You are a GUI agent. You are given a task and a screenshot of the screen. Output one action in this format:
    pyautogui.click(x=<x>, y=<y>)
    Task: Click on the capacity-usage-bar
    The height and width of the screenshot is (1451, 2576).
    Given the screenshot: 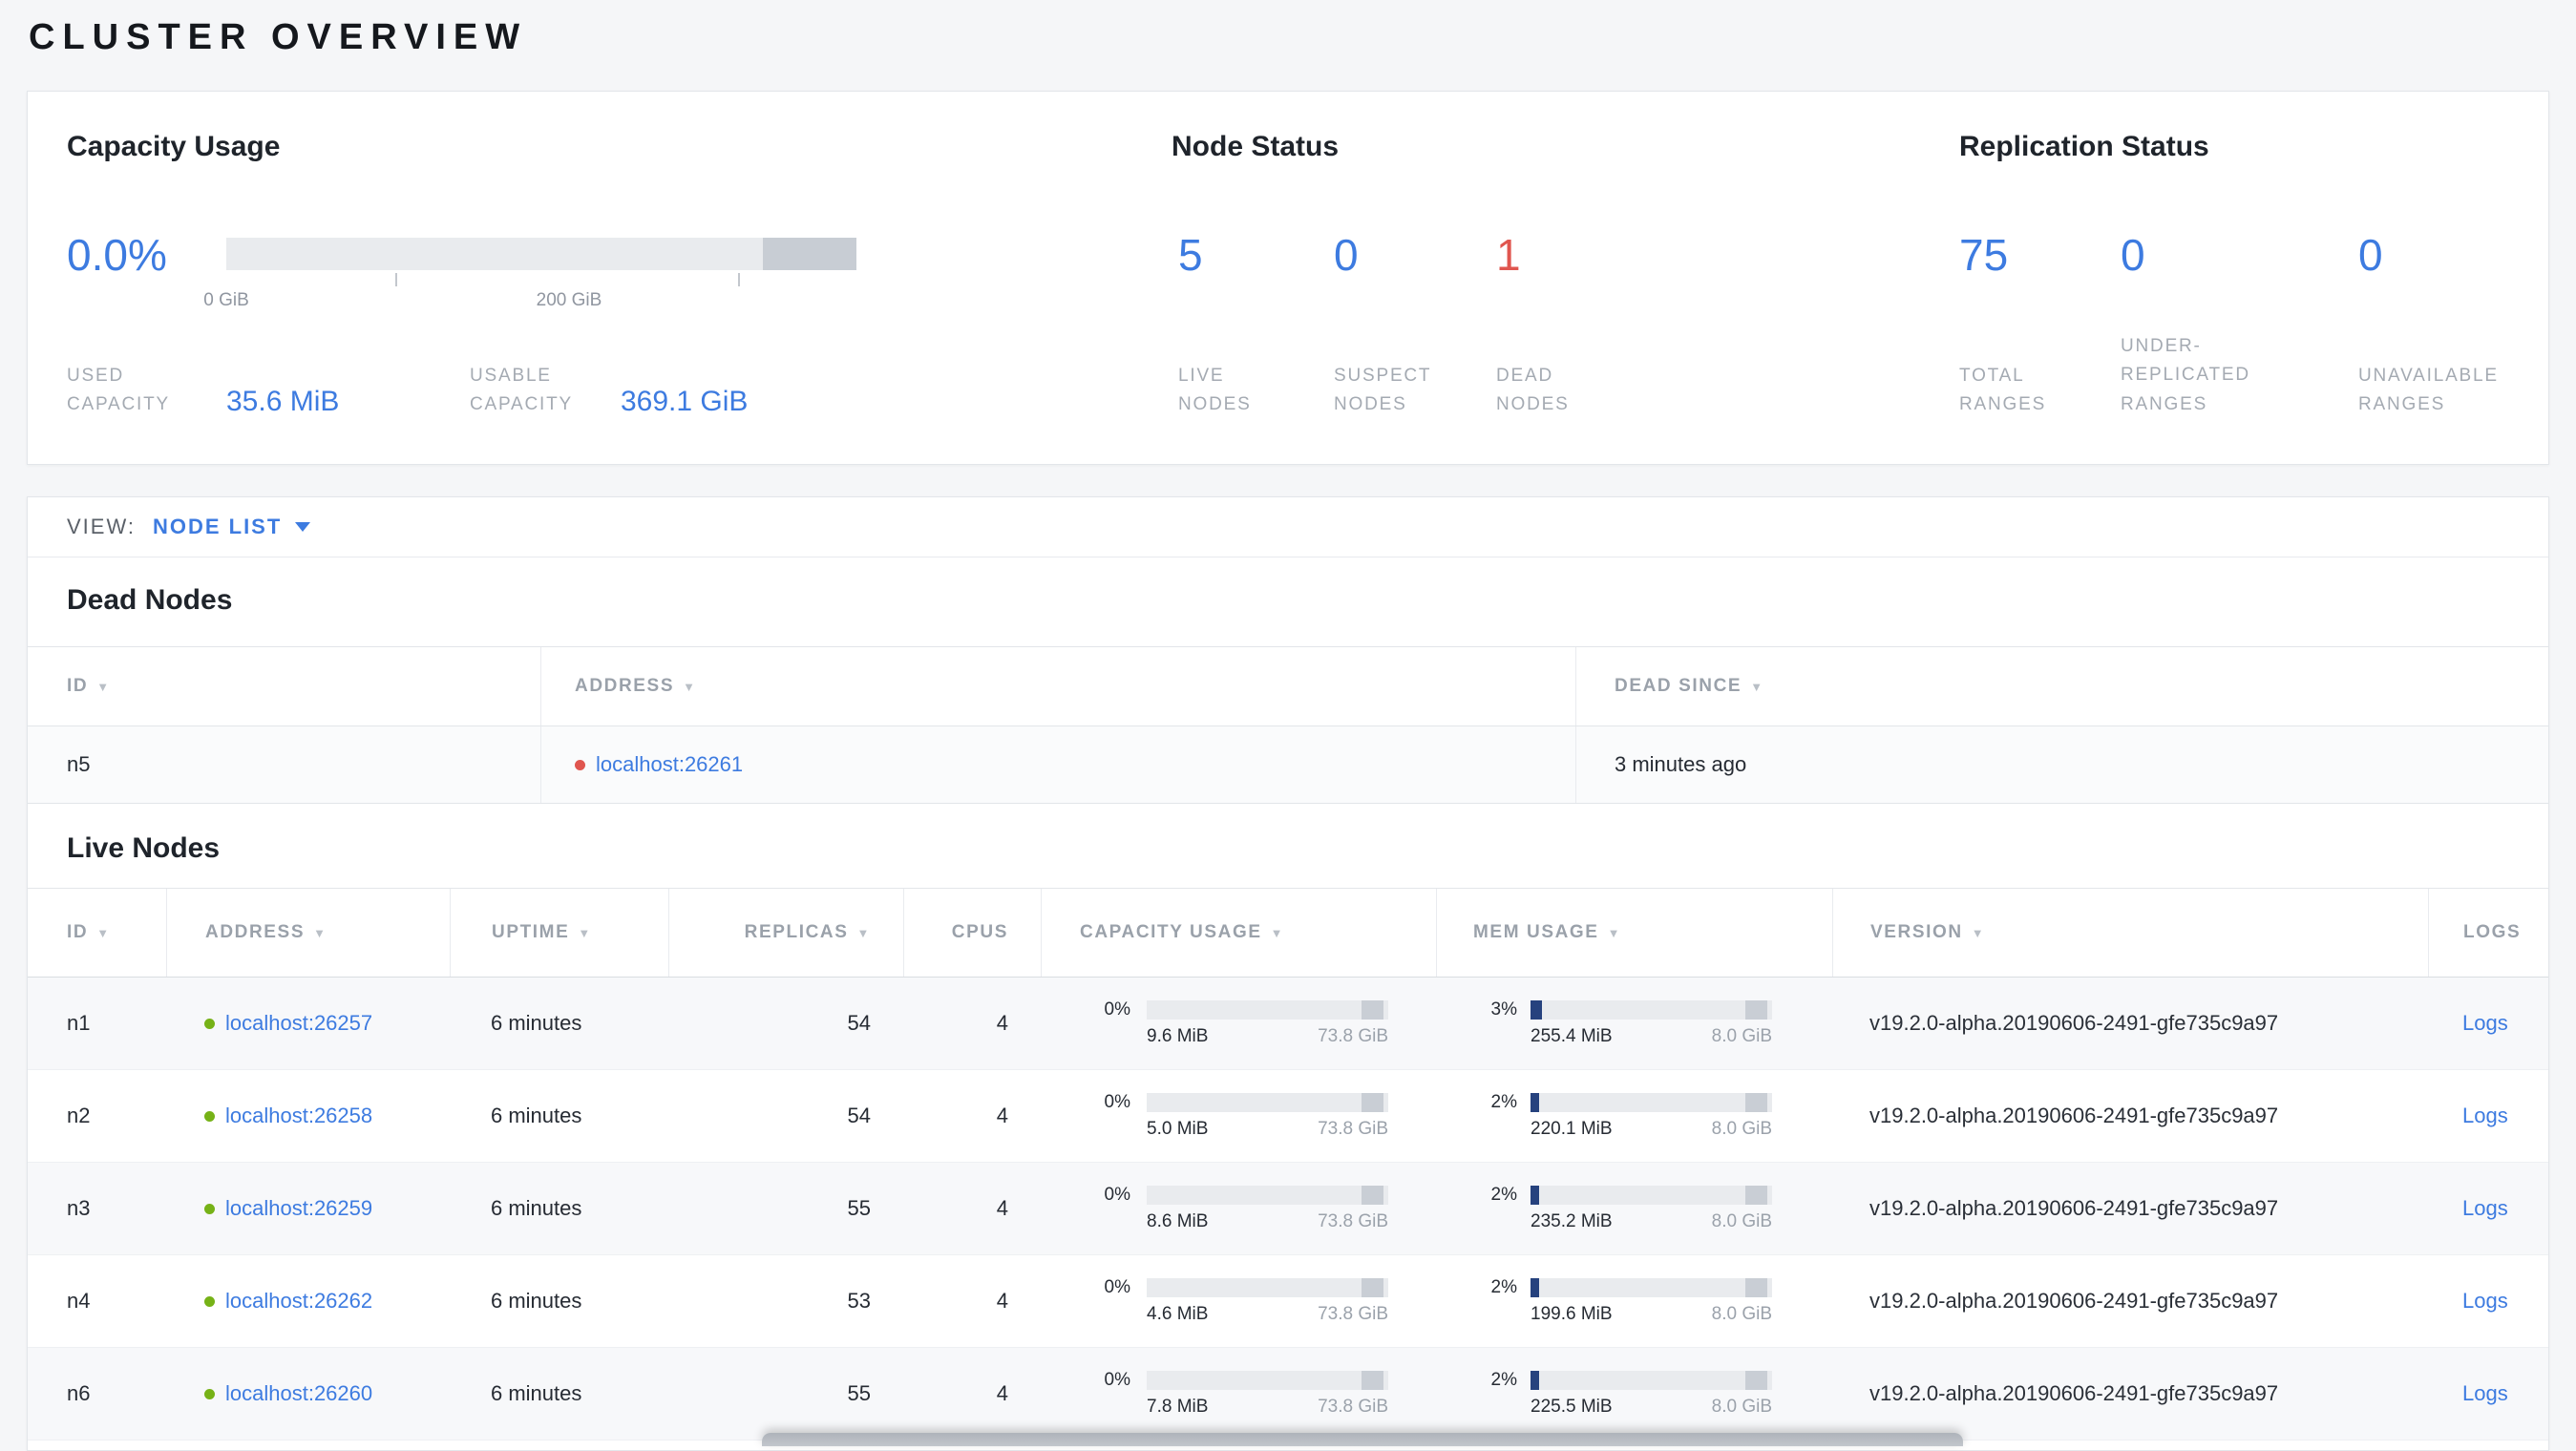 What is the action you would take?
    pyautogui.click(x=541, y=254)
    